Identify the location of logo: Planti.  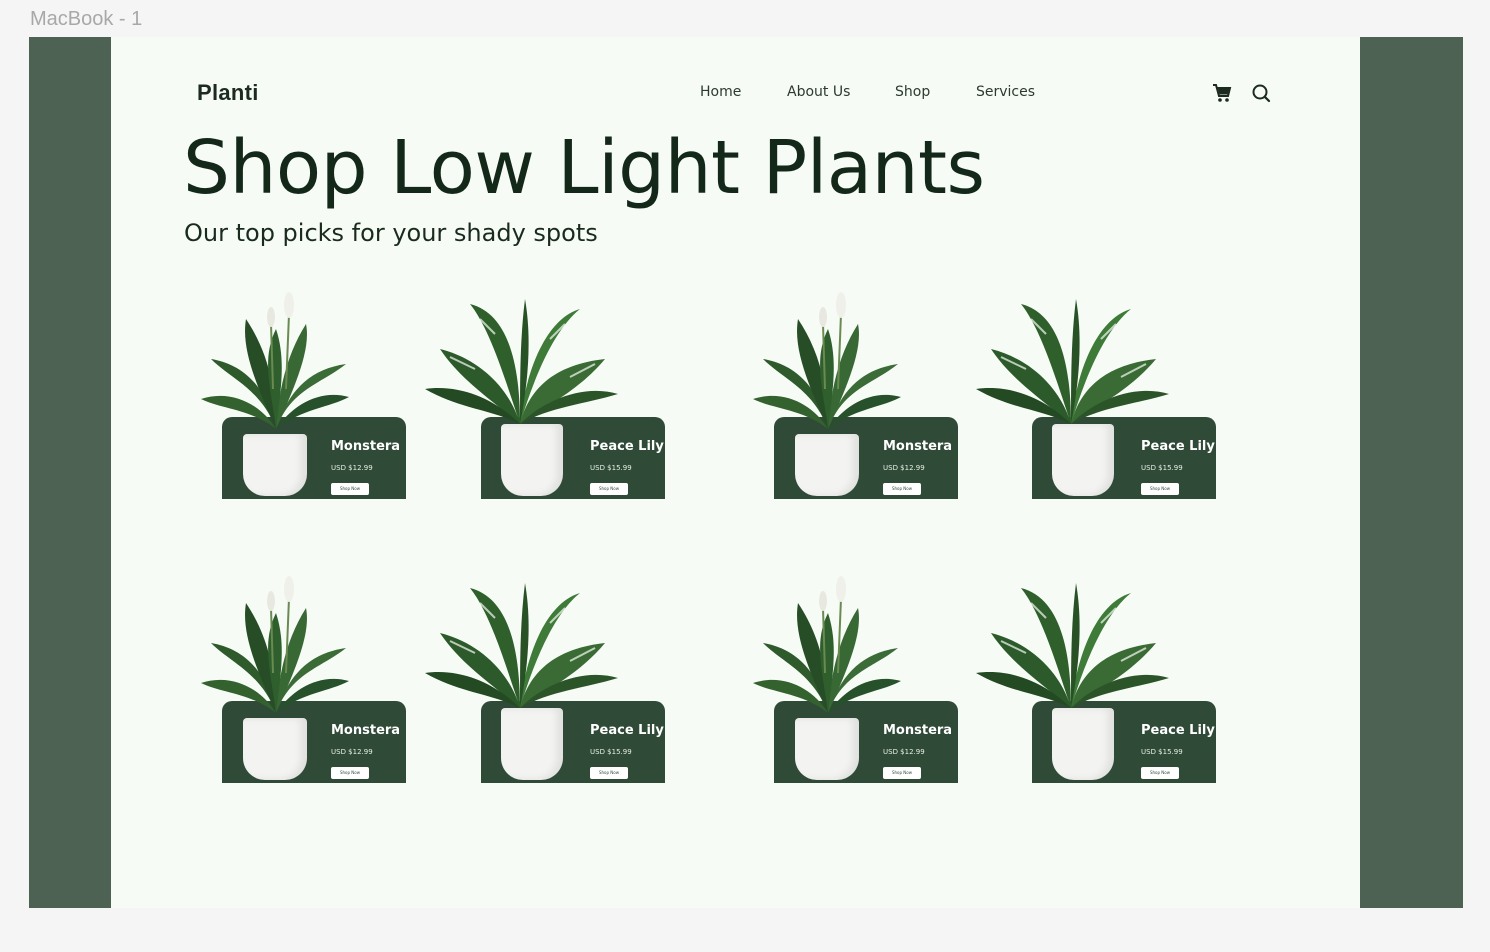
(228, 93).